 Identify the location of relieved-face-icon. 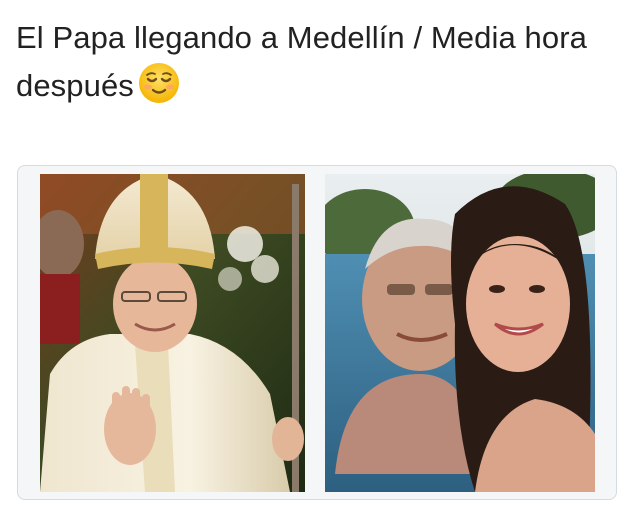
(159, 83).